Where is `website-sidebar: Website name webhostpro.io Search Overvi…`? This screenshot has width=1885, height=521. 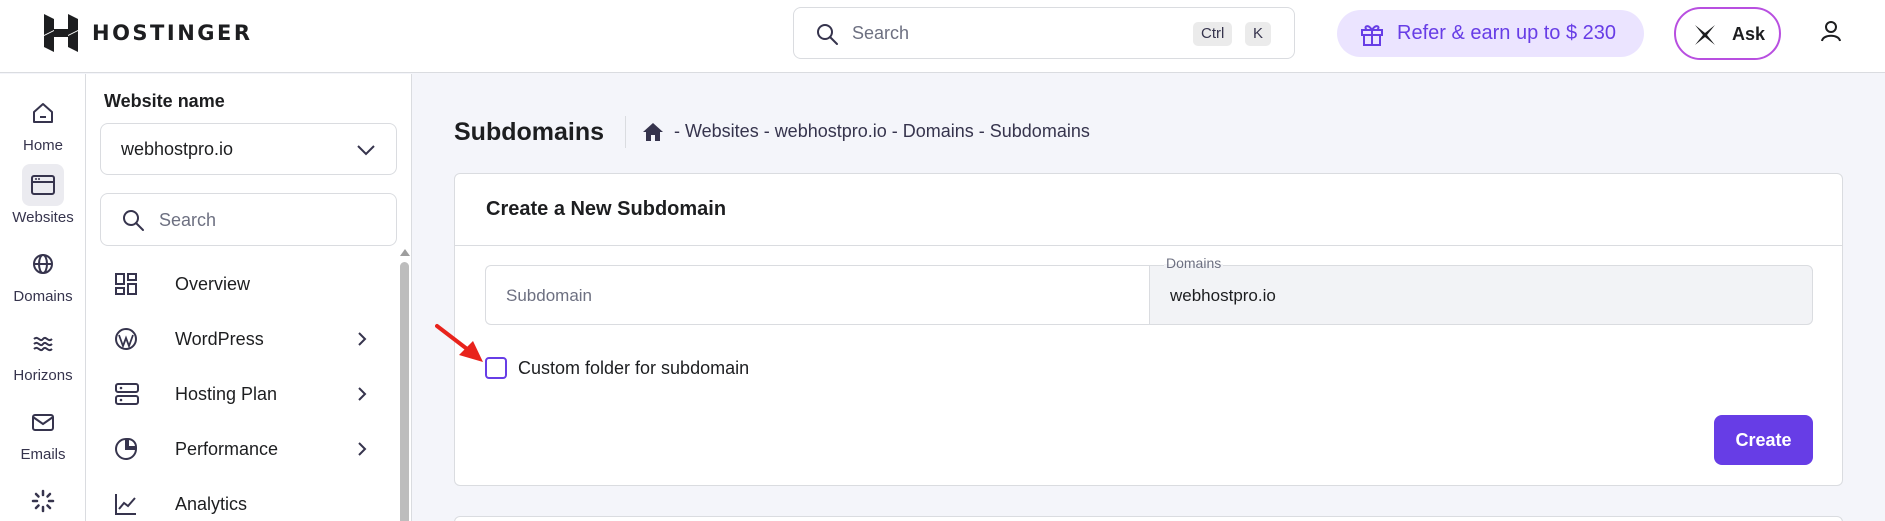 website-sidebar: Website name webhostpro.io Search Overvi… is located at coordinates (249, 297).